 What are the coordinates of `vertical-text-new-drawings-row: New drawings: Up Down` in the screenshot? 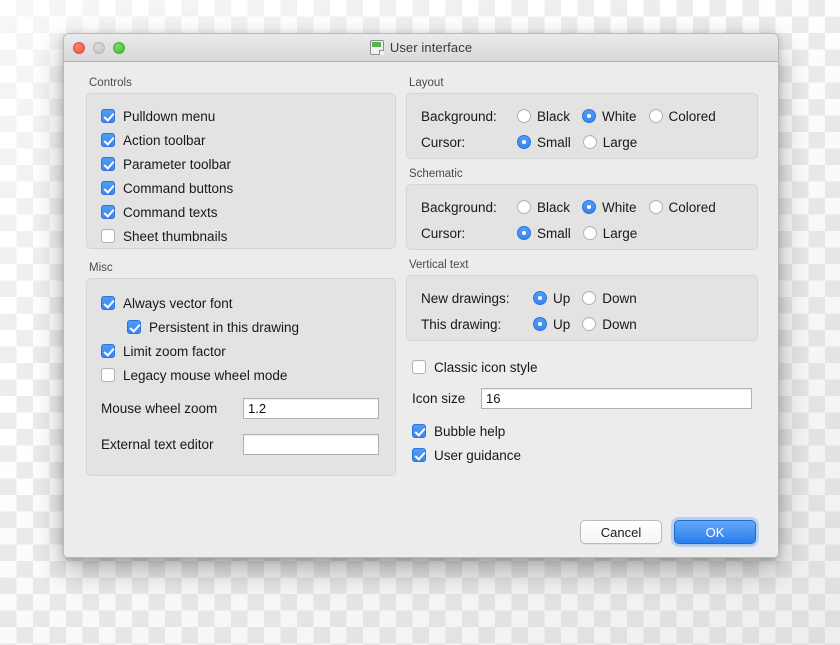 It's located at (582, 298).